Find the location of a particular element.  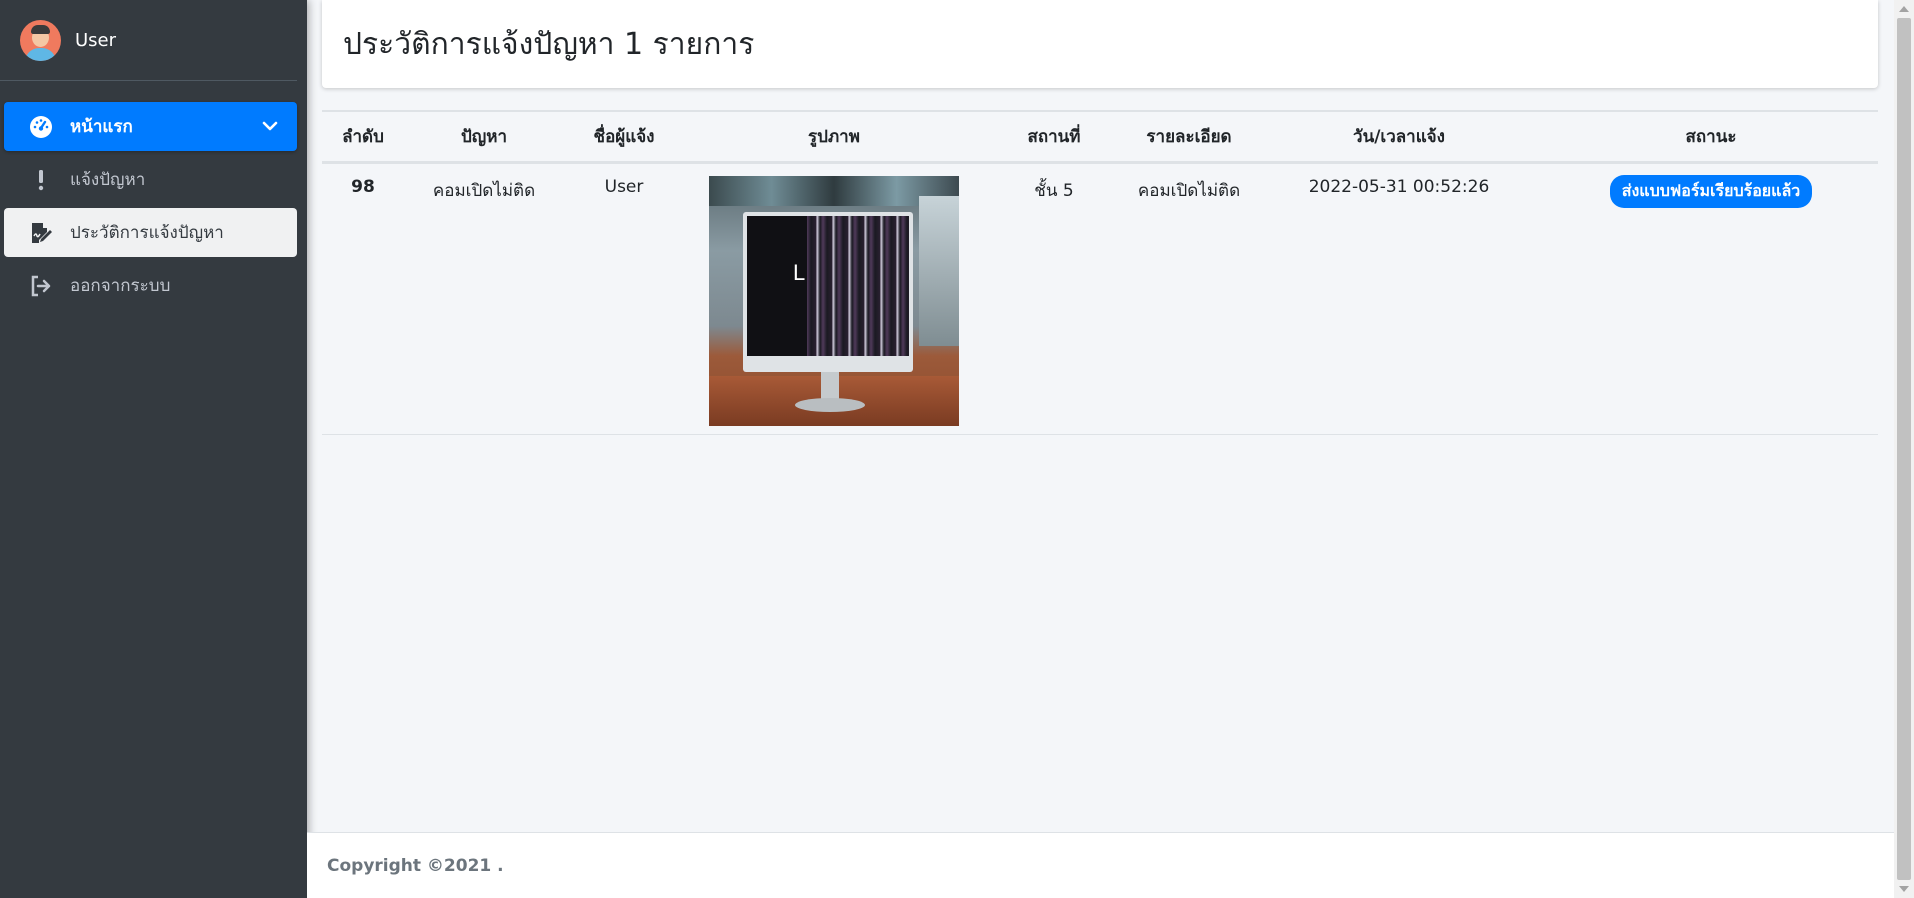

page-title: ประวัติการแจ้งปัญหา 1 รายการ is located at coordinates (549, 44).